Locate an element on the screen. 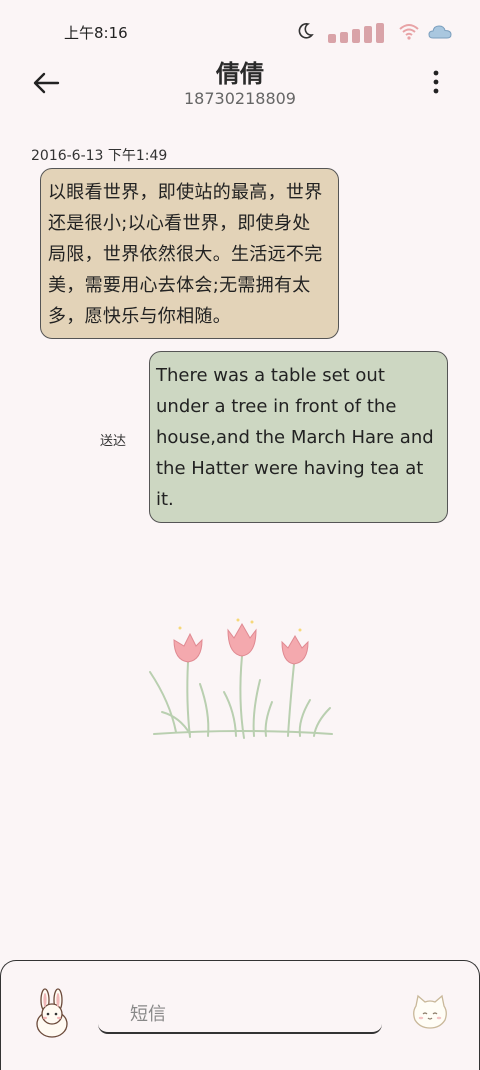 This screenshot has width=480, height=1070. tulips-illustration is located at coordinates (241, 678).